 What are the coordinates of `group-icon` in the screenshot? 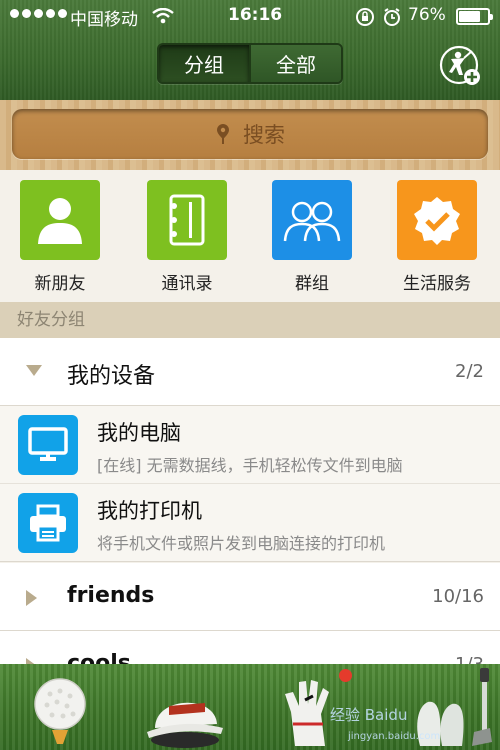 It's located at (312, 220).